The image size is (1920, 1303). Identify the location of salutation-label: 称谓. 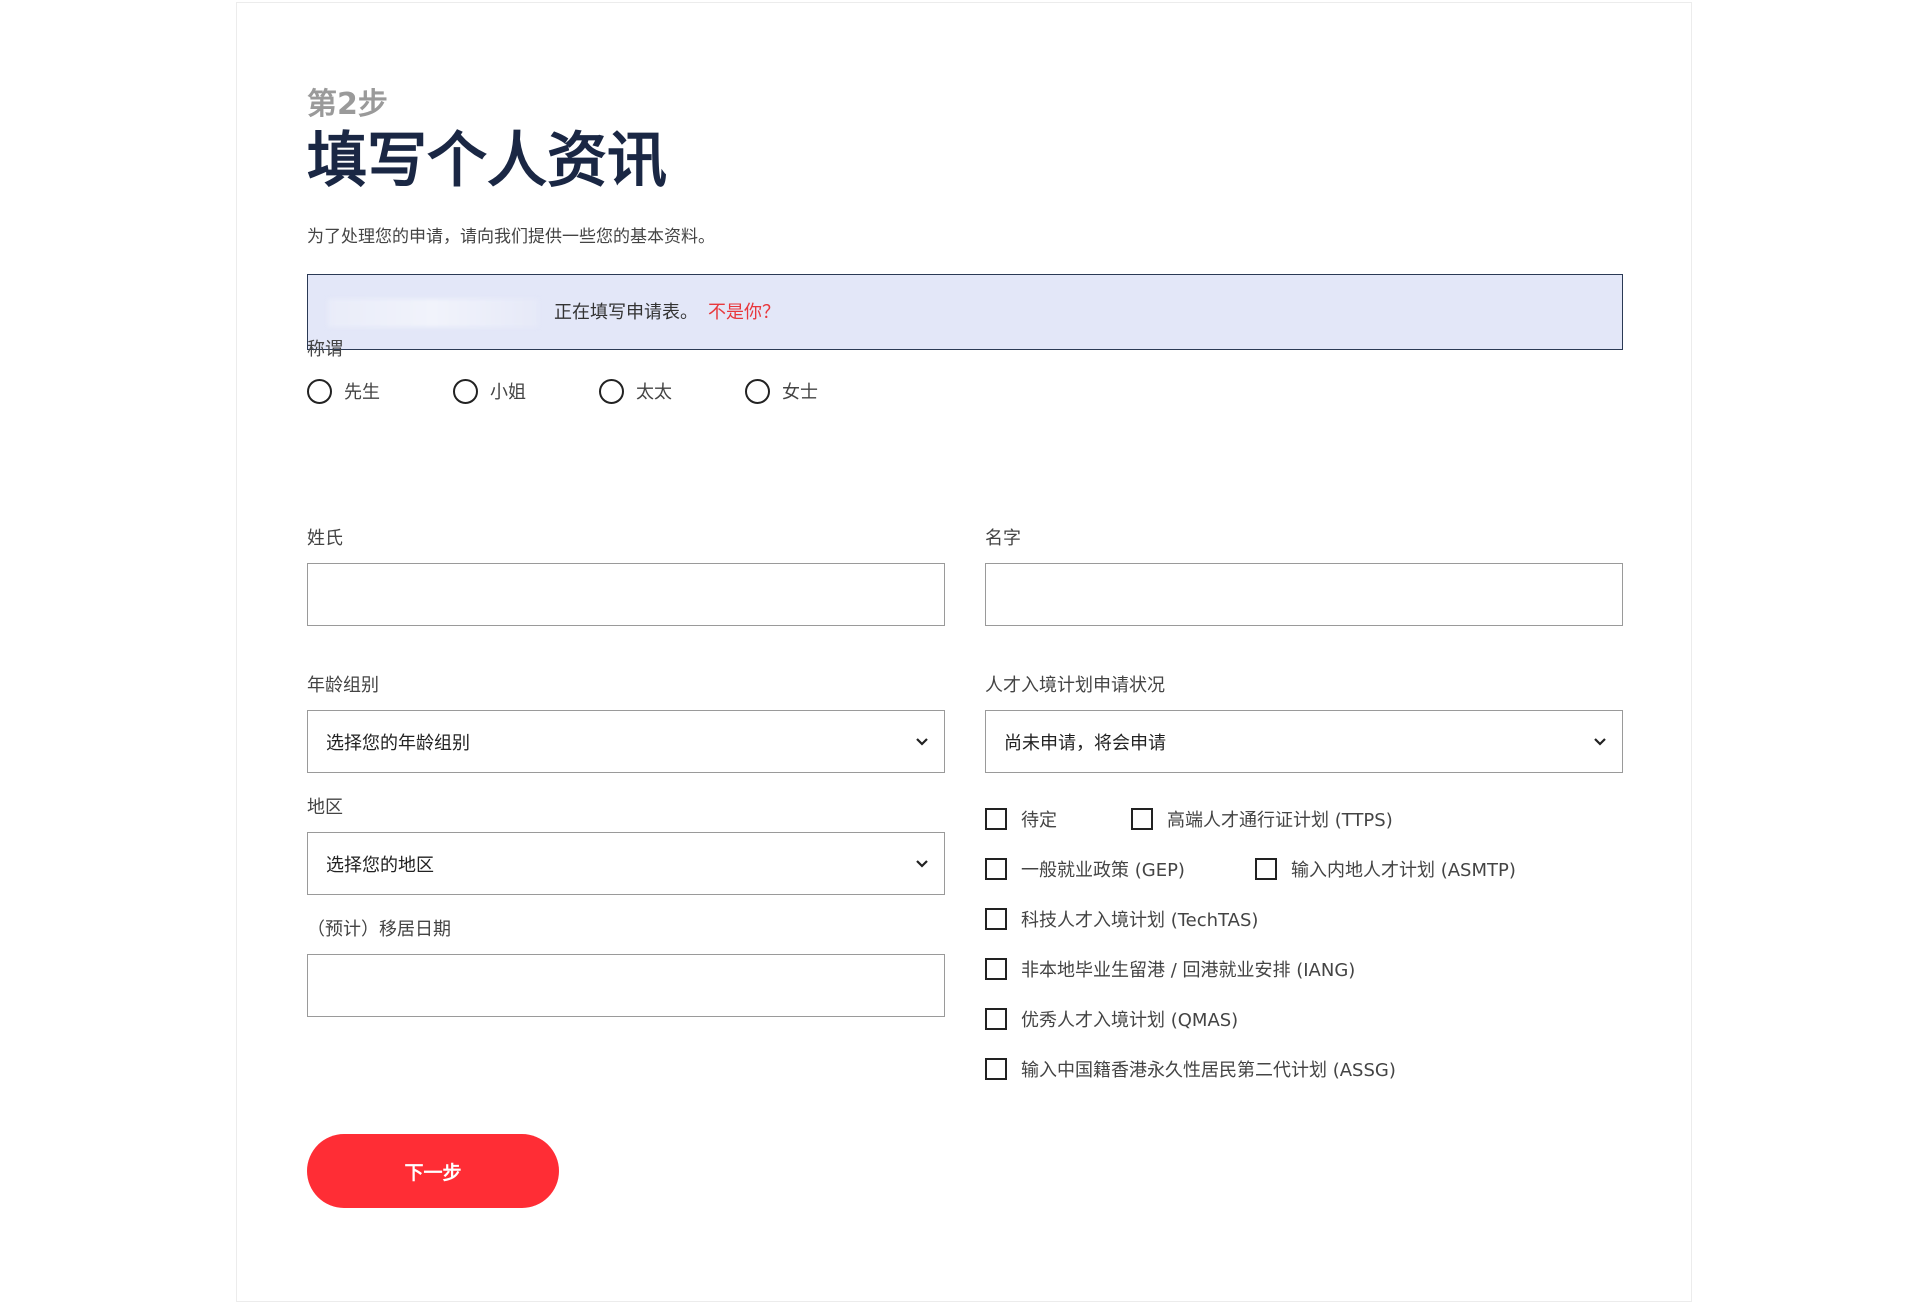
(325, 349).